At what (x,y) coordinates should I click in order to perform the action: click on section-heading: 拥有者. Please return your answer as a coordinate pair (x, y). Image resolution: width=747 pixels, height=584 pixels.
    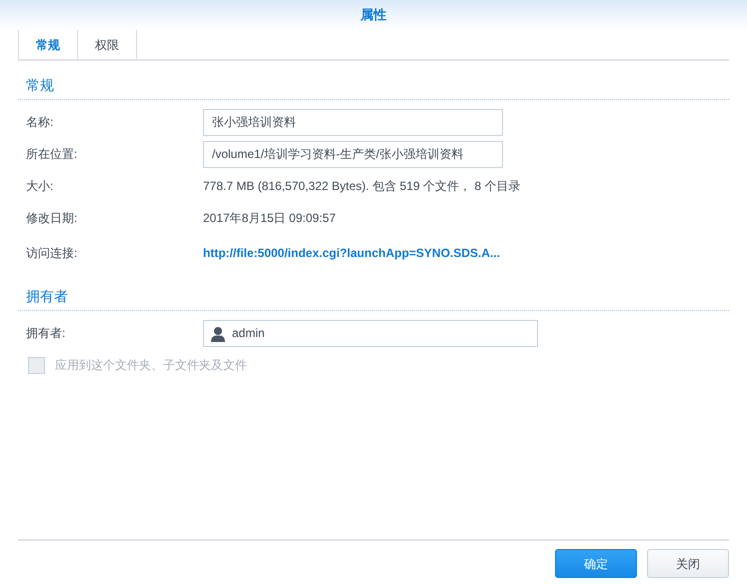
    Looking at the image, I should click on (47, 296).